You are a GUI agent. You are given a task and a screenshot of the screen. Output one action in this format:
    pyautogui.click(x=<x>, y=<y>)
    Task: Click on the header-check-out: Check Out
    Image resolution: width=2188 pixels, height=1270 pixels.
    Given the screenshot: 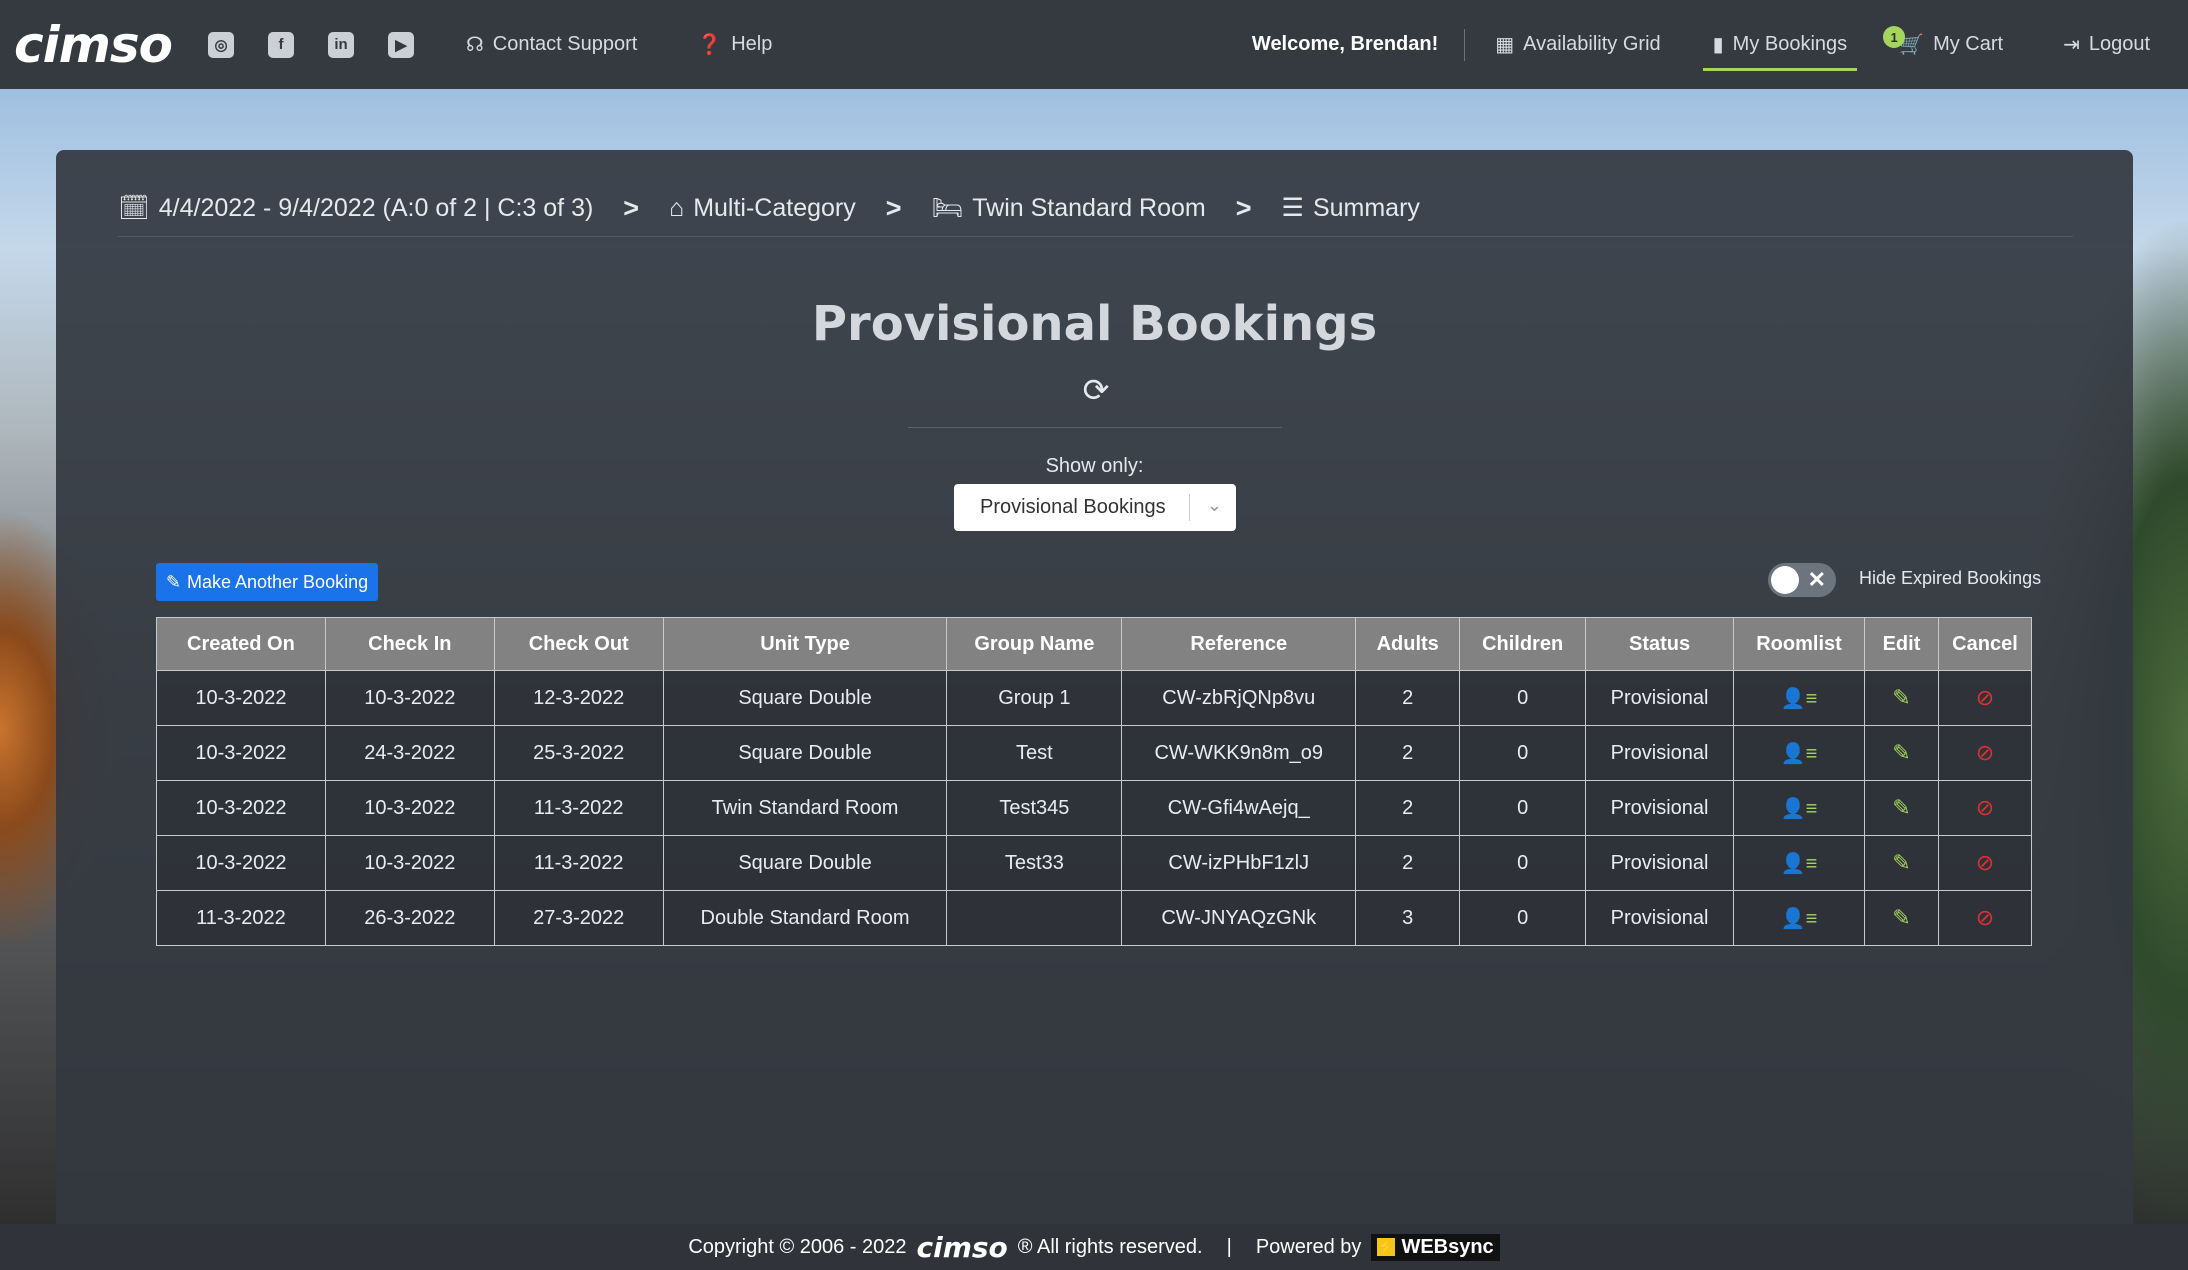 What is the action you would take?
    pyautogui.click(x=578, y=644)
    